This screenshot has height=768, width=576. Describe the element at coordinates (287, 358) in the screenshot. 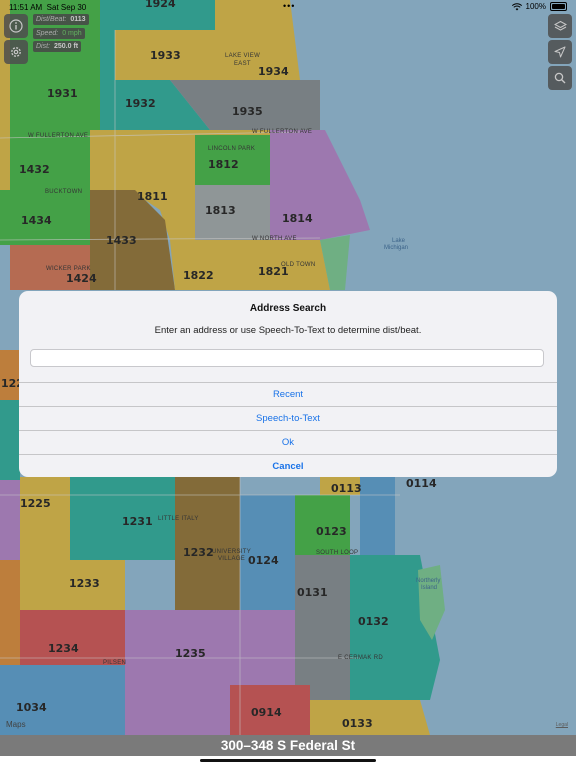

I see `address-input` at that location.